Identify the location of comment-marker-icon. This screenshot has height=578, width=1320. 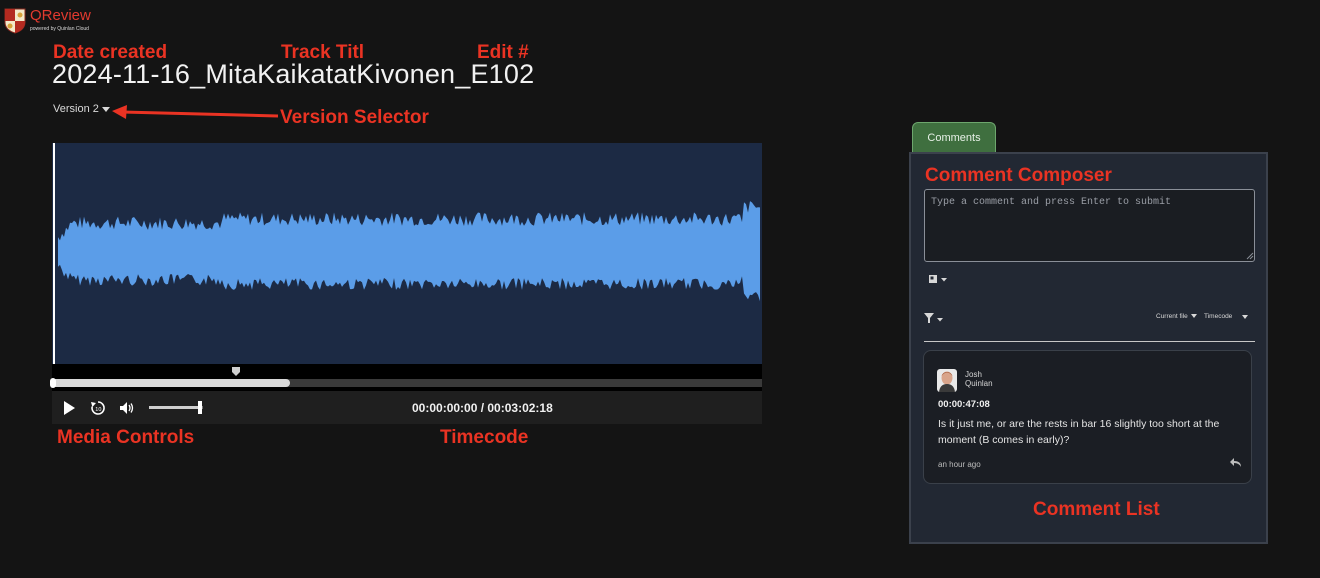
(236, 371).